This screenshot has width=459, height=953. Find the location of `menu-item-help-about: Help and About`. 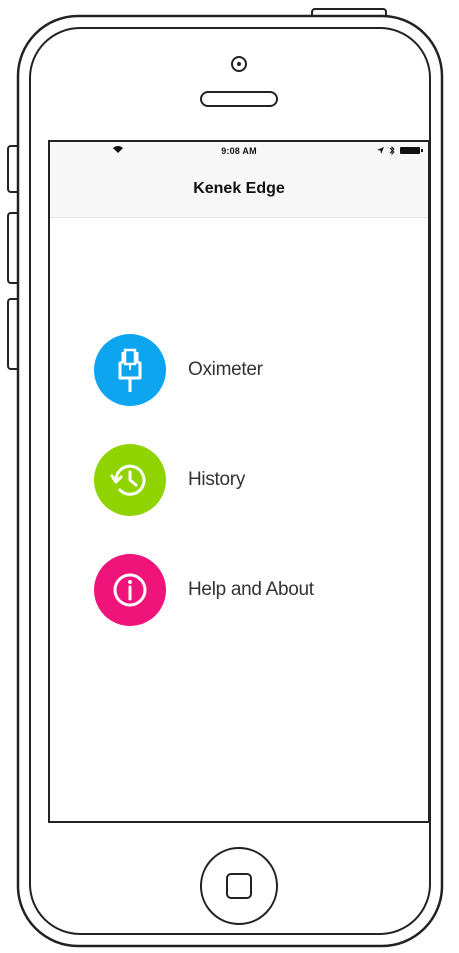

menu-item-help-about: Help and About is located at coordinates (204, 590).